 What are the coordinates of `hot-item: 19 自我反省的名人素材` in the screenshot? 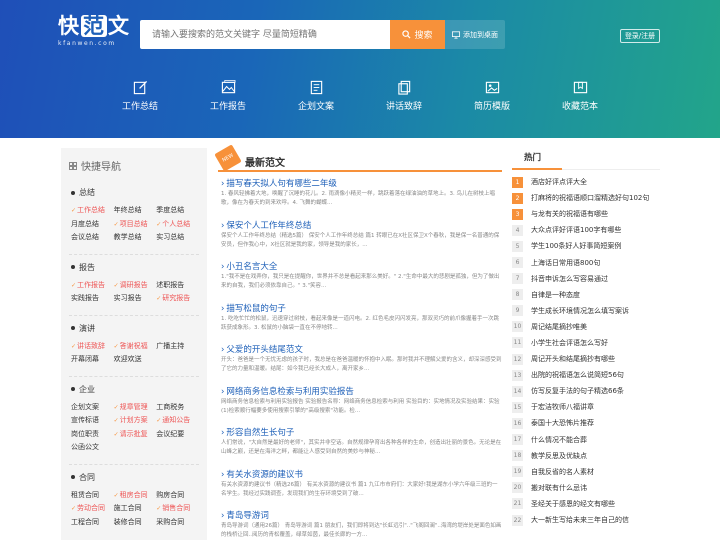 It's located at (586, 472).